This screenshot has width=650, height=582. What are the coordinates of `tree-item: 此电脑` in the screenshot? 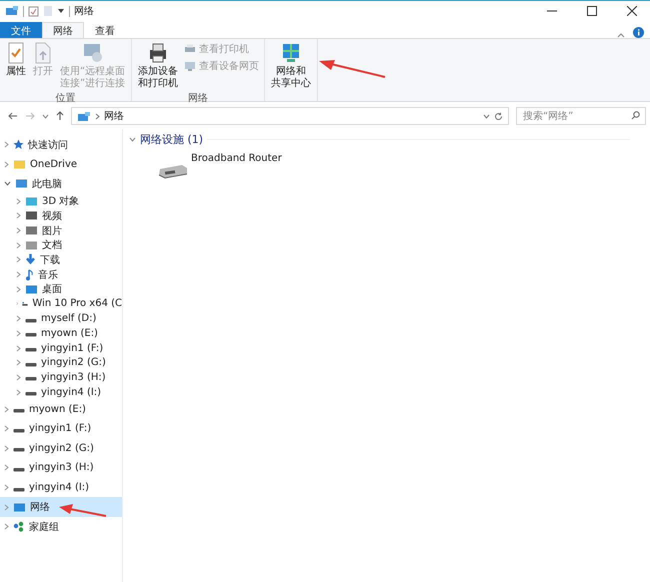 It's located at (61, 184).